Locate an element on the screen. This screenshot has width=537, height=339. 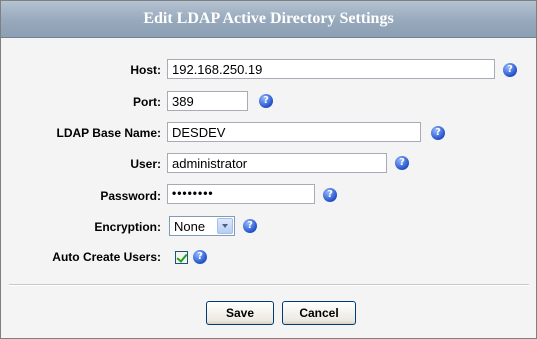
dialog-title: Edit LDAP Active Directory Settings is located at coordinates (268, 19).